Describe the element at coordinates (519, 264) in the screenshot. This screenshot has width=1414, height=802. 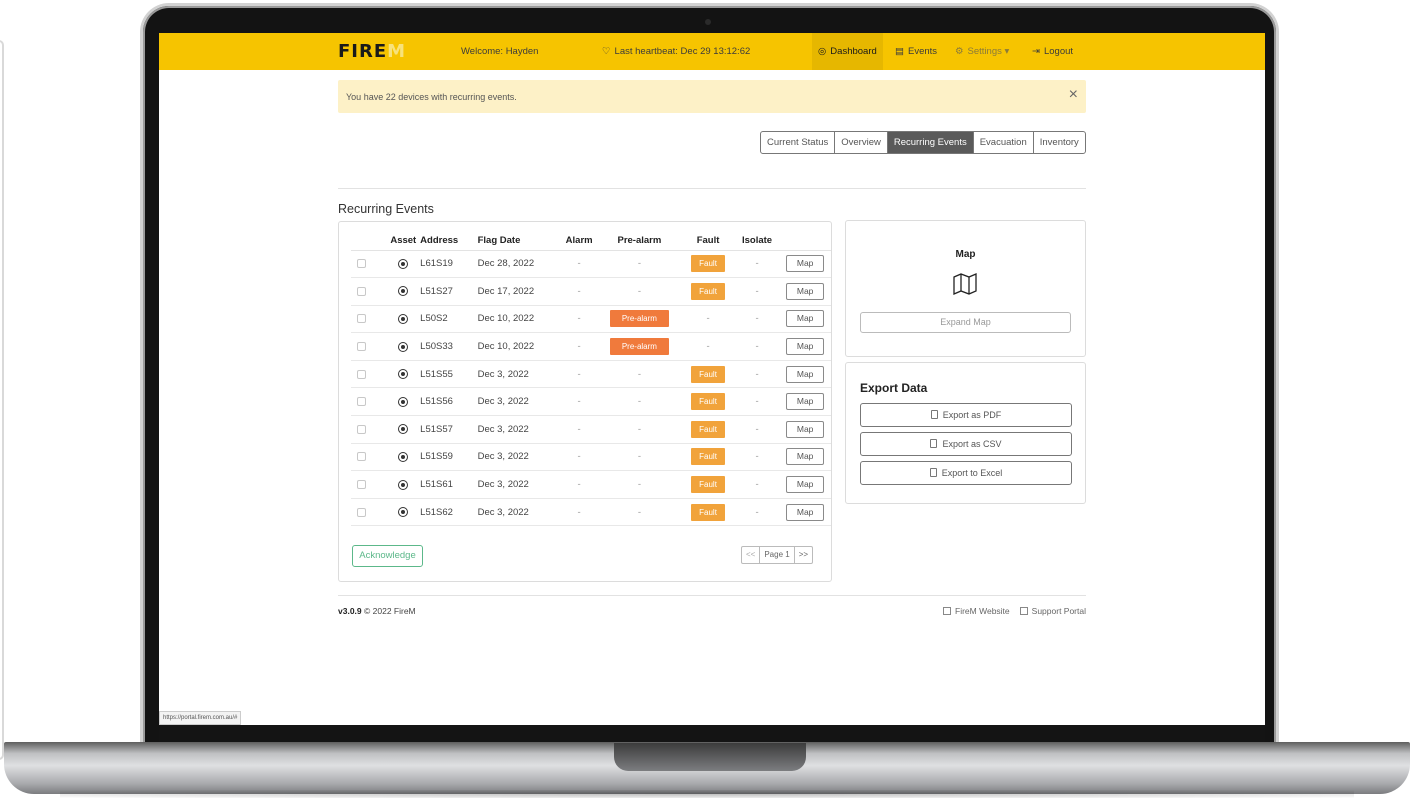
I see `flag-date-cell: Dec 28, 2022` at that location.